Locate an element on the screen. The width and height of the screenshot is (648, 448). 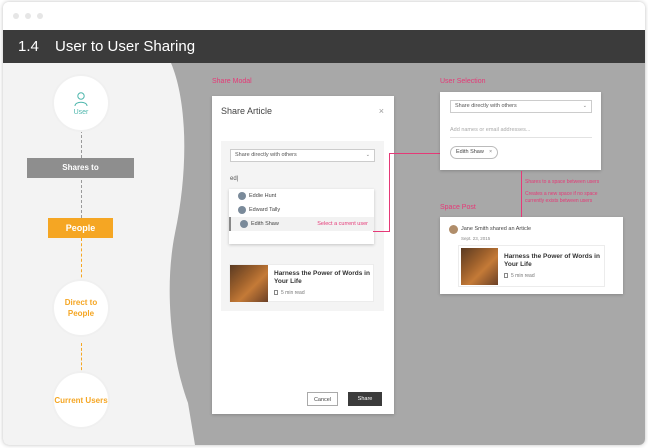
direct-to-people-label: Direct to People is located at coordinates (81, 308).